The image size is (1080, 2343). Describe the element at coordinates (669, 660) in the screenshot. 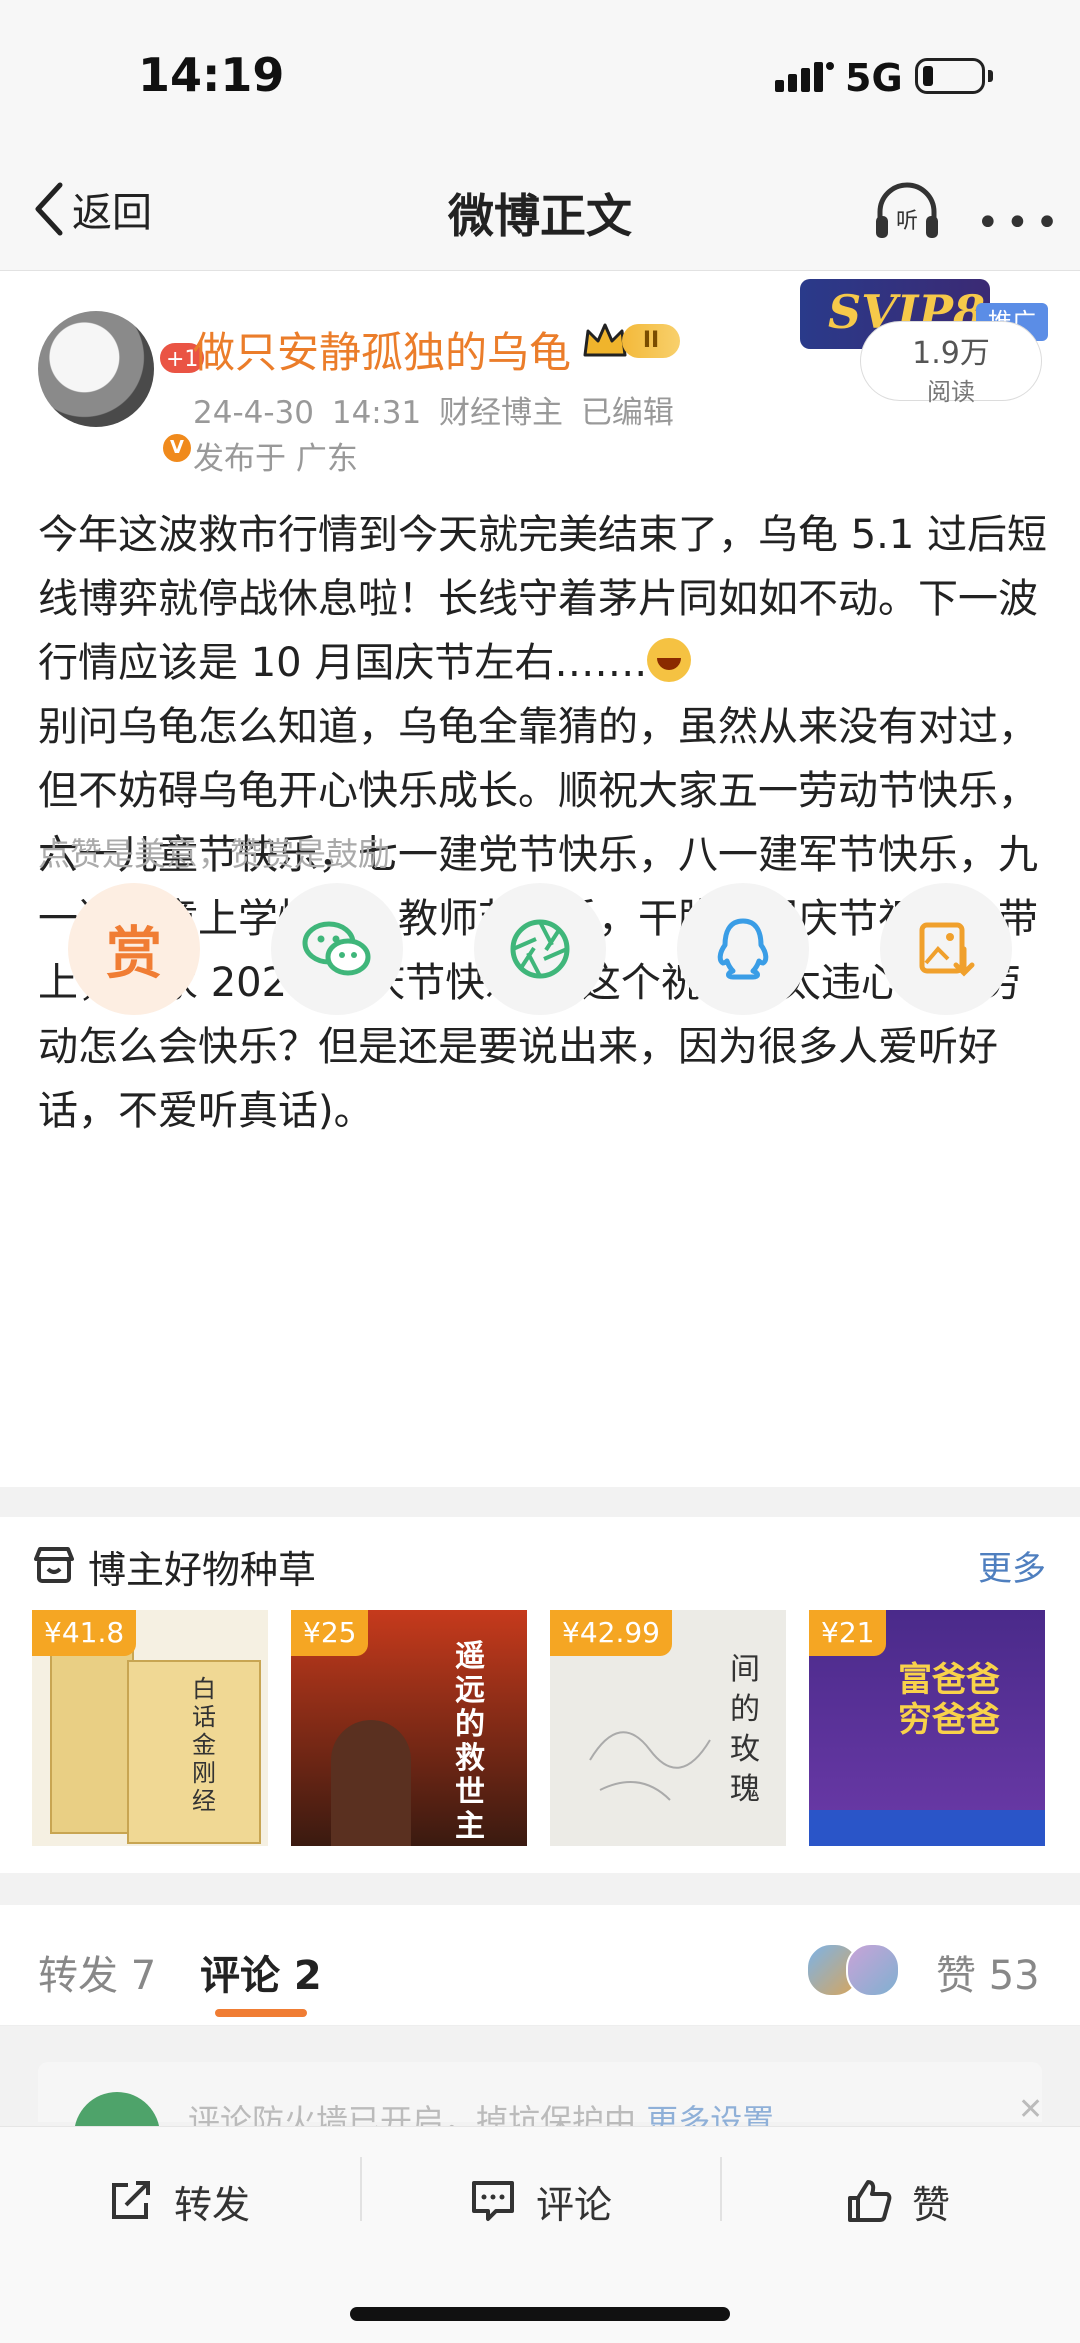

I see `laughing-emoji-icon` at that location.